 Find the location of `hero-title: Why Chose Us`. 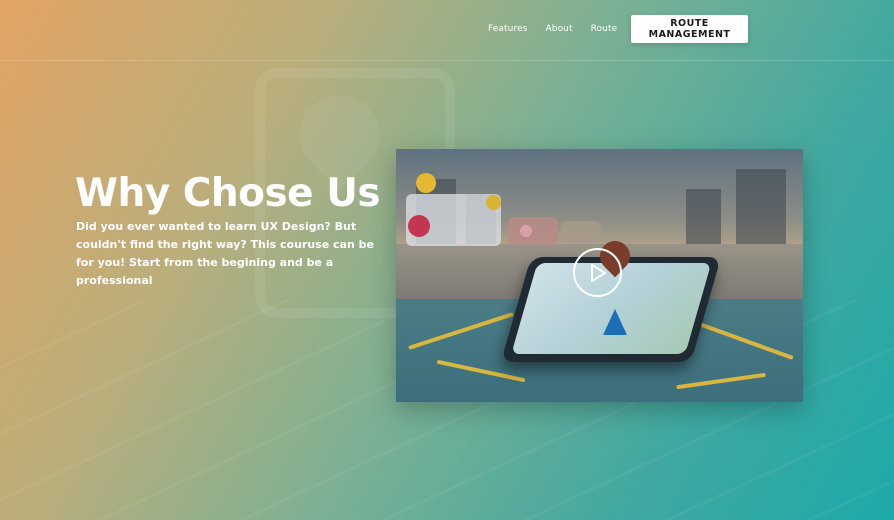

hero-title: Why Chose Us is located at coordinates (228, 193).